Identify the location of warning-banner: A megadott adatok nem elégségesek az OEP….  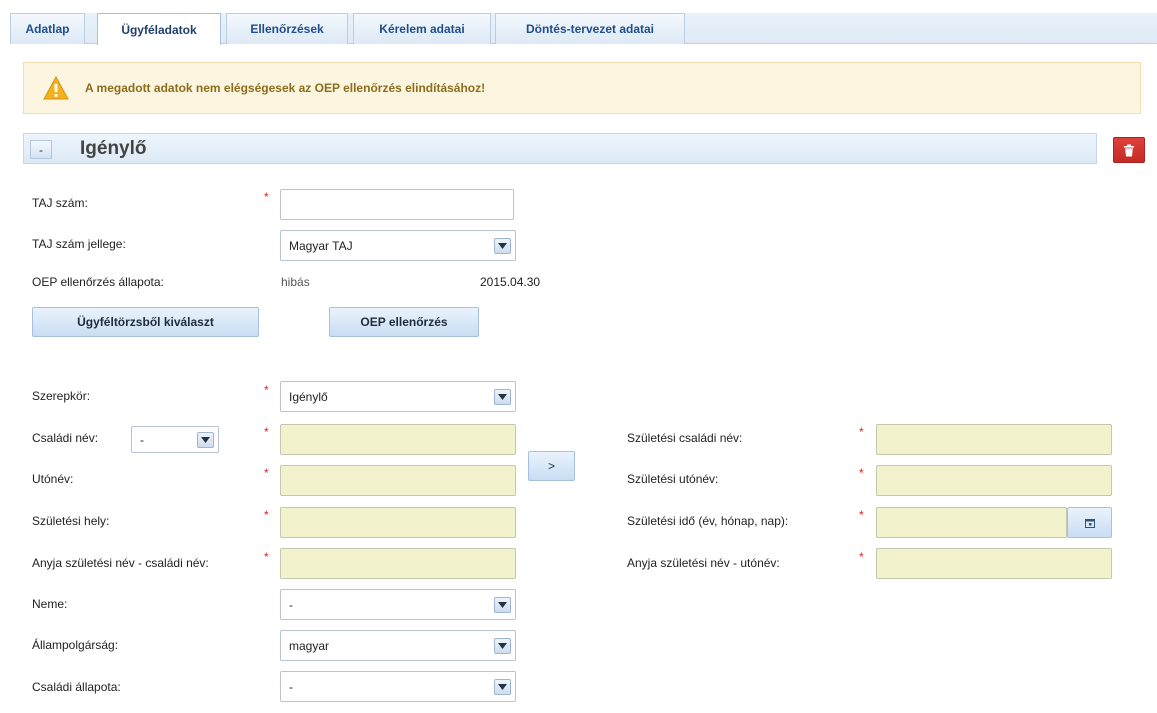
(582, 88).